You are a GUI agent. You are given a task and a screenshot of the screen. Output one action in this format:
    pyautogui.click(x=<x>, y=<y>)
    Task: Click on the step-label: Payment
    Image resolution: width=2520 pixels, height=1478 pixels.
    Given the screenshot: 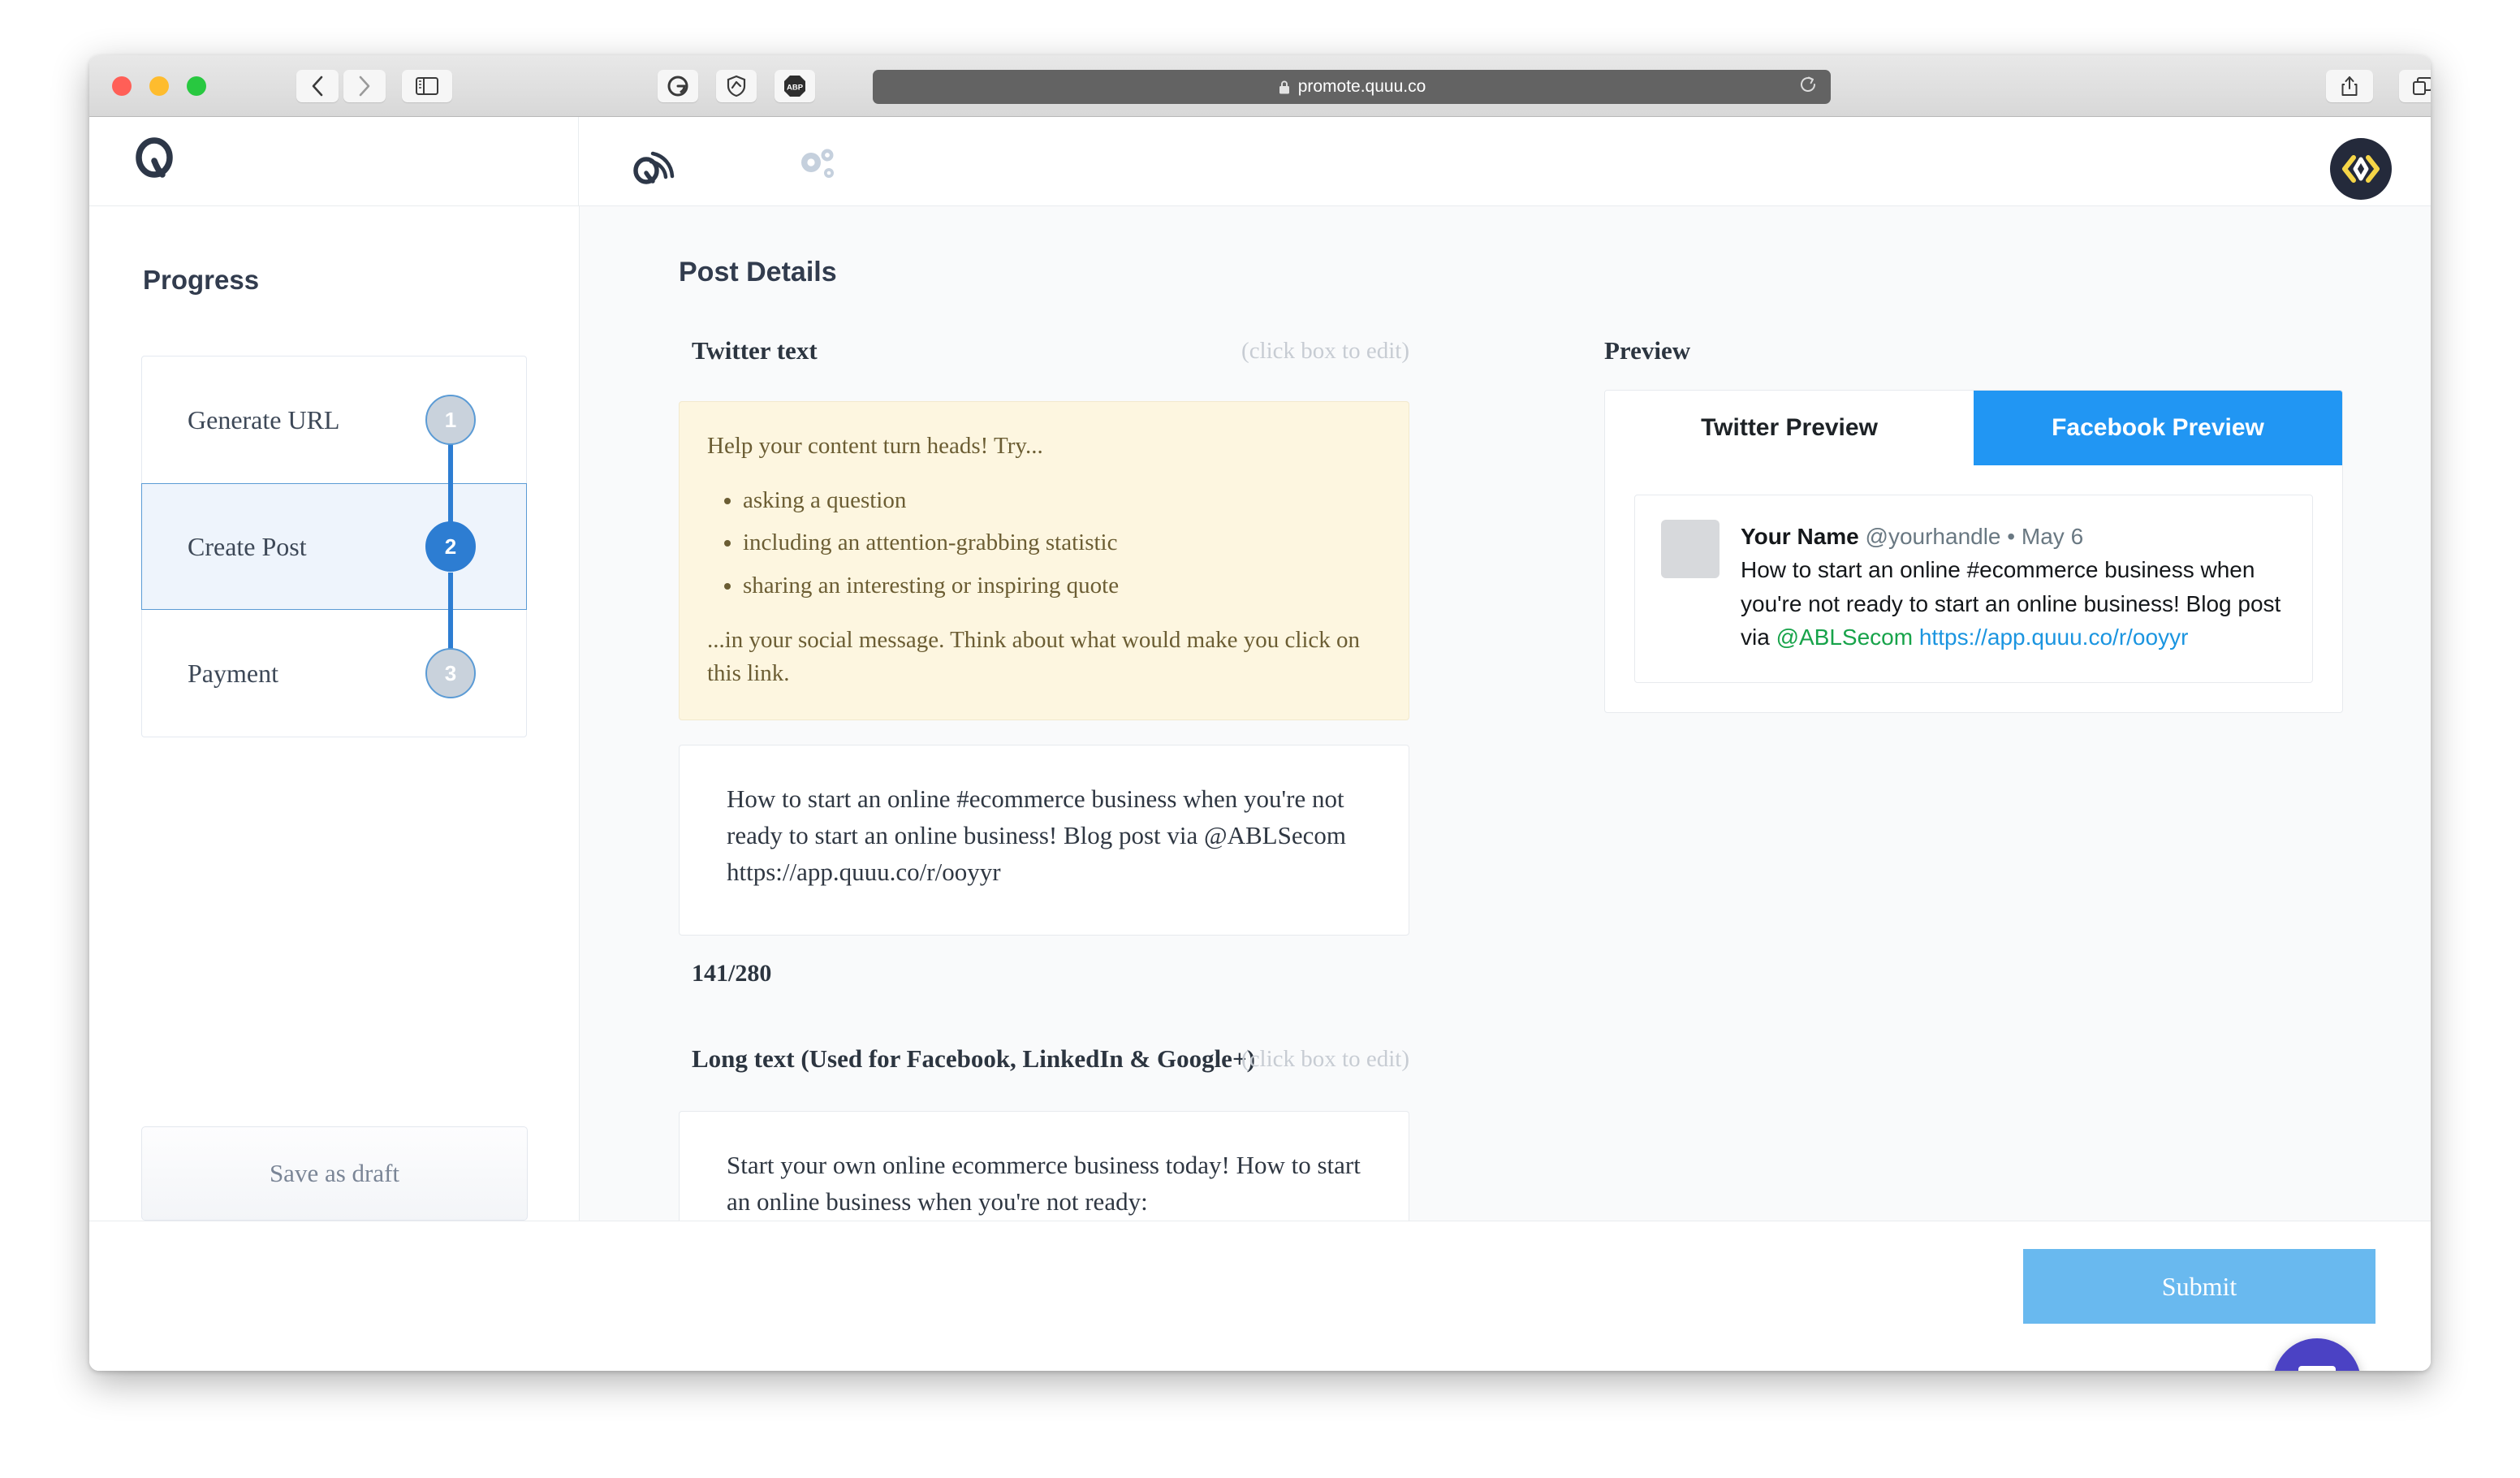 What is the action you would take?
    pyautogui.click(x=233, y=673)
    